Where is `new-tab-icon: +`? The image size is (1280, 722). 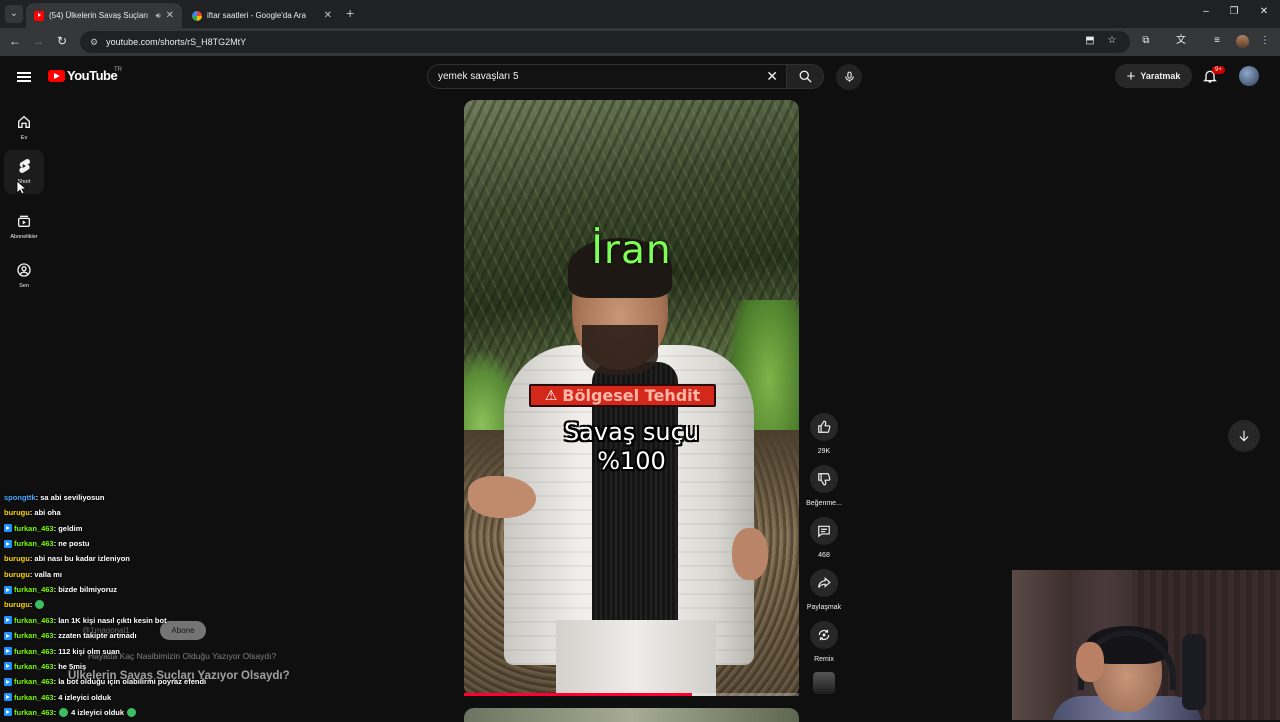 new-tab-icon: + is located at coordinates (350, 13).